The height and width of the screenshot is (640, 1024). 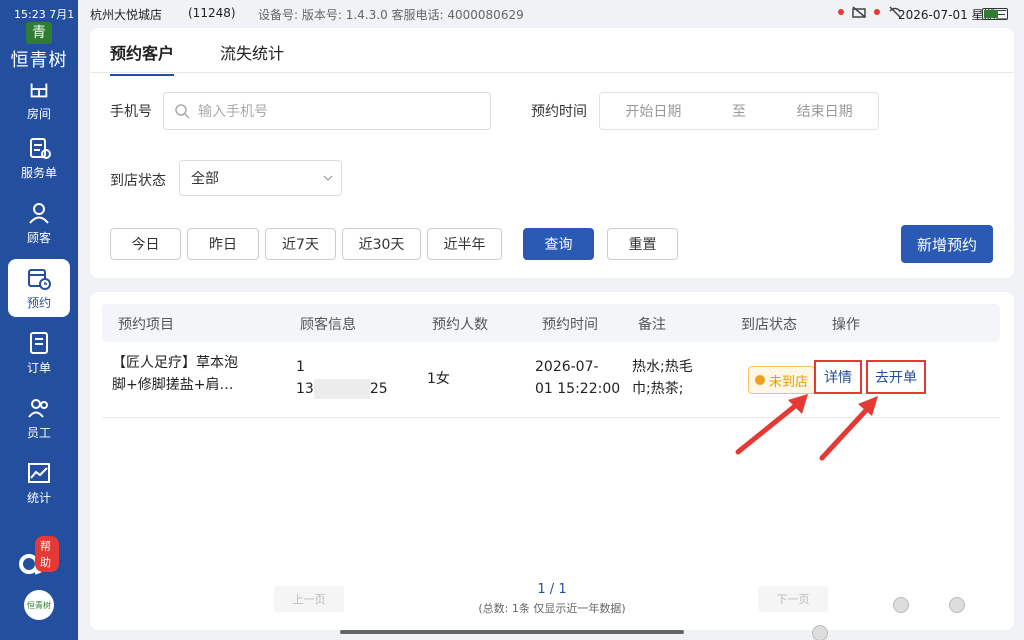 What do you see at coordinates (146, 325) in the screenshot?
I see `header-project: 预约项目` at bounding box center [146, 325].